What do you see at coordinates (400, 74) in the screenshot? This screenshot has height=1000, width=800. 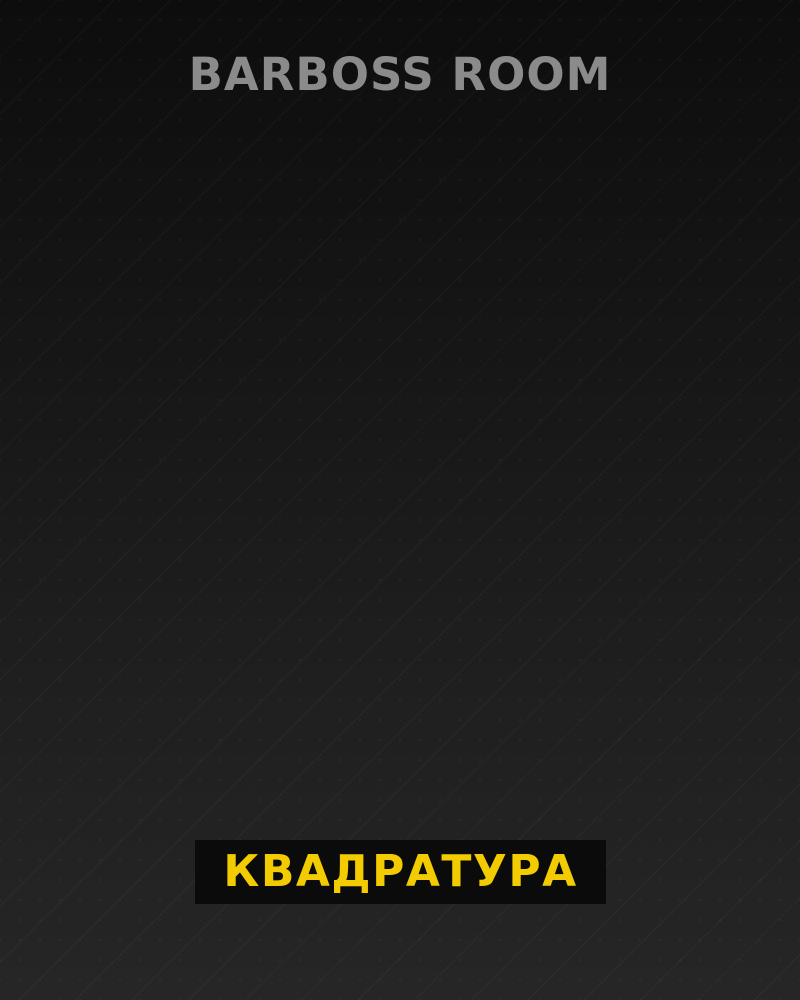 I see `brand-title: BARBOSS ROOM` at bounding box center [400, 74].